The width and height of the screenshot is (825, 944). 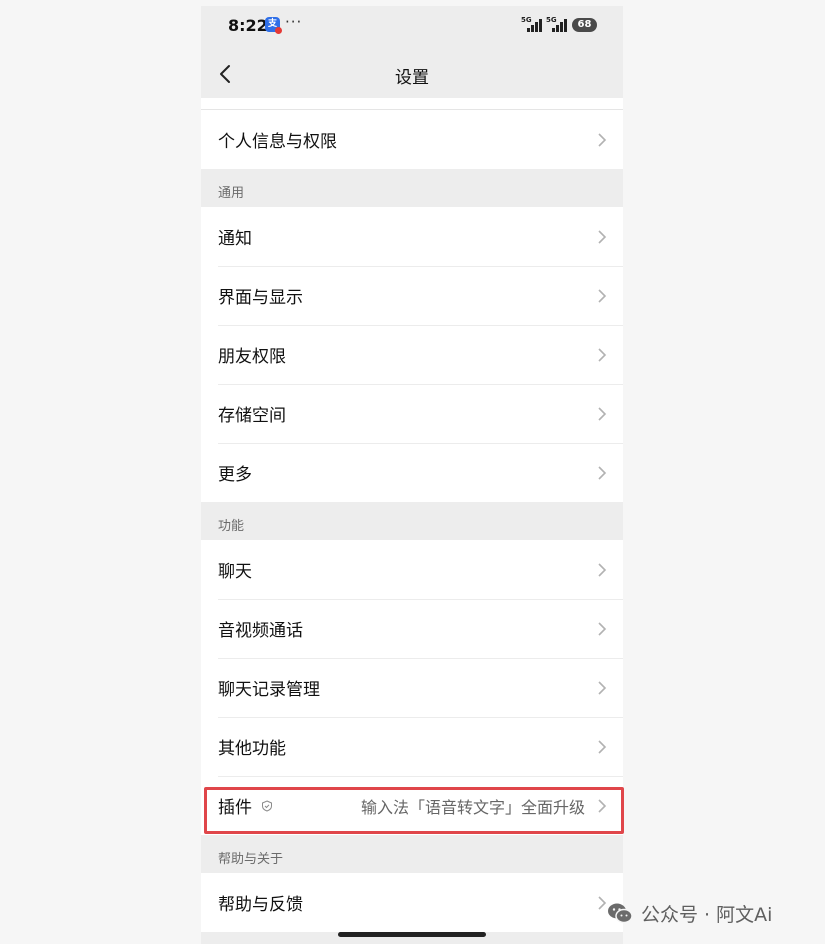 What do you see at coordinates (252, 416) in the screenshot?
I see `settings-item-label: 存储空间` at bounding box center [252, 416].